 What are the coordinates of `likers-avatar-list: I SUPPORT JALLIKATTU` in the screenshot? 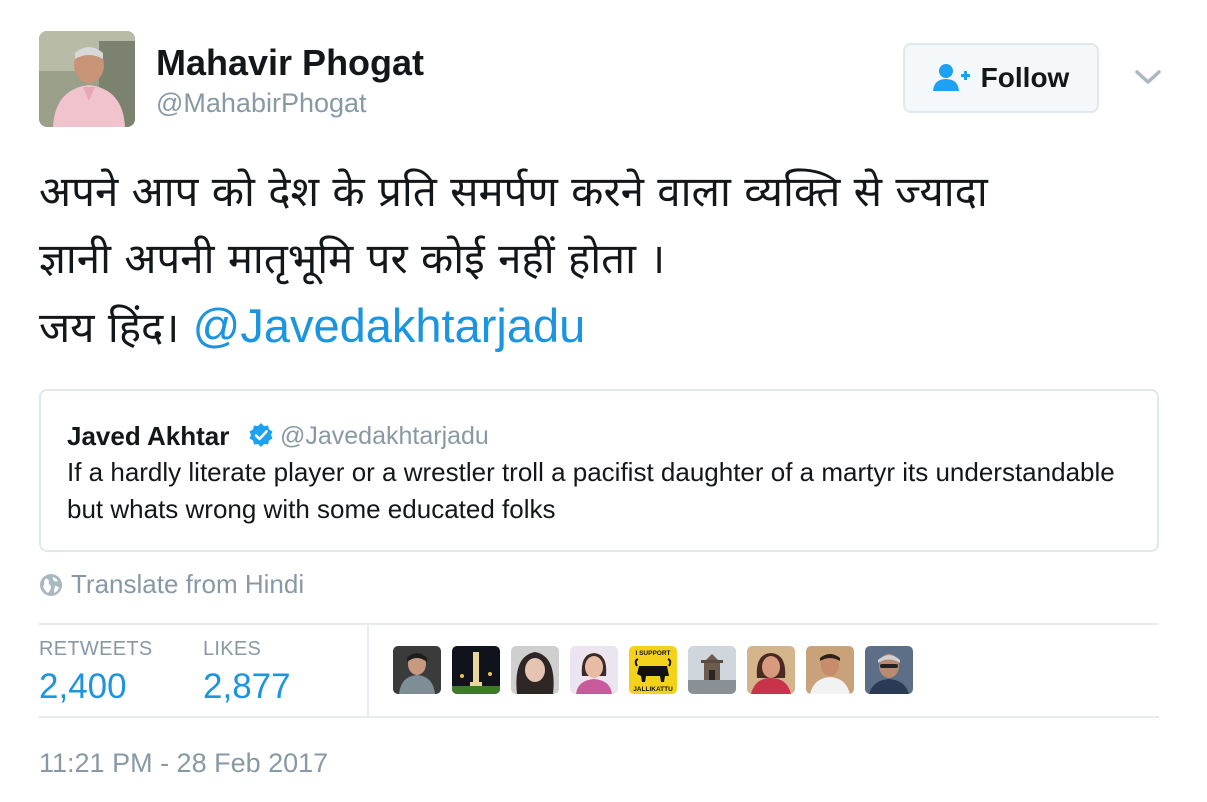 It's located at (653, 670).